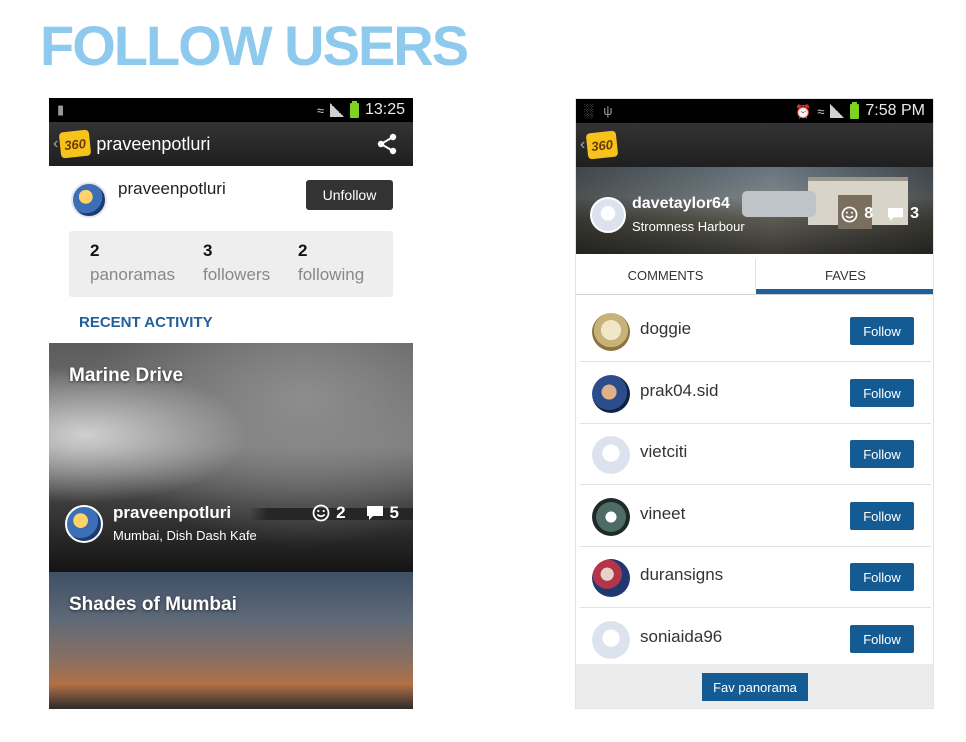  I want to click on active-tab-indicator, so click(844, 291).